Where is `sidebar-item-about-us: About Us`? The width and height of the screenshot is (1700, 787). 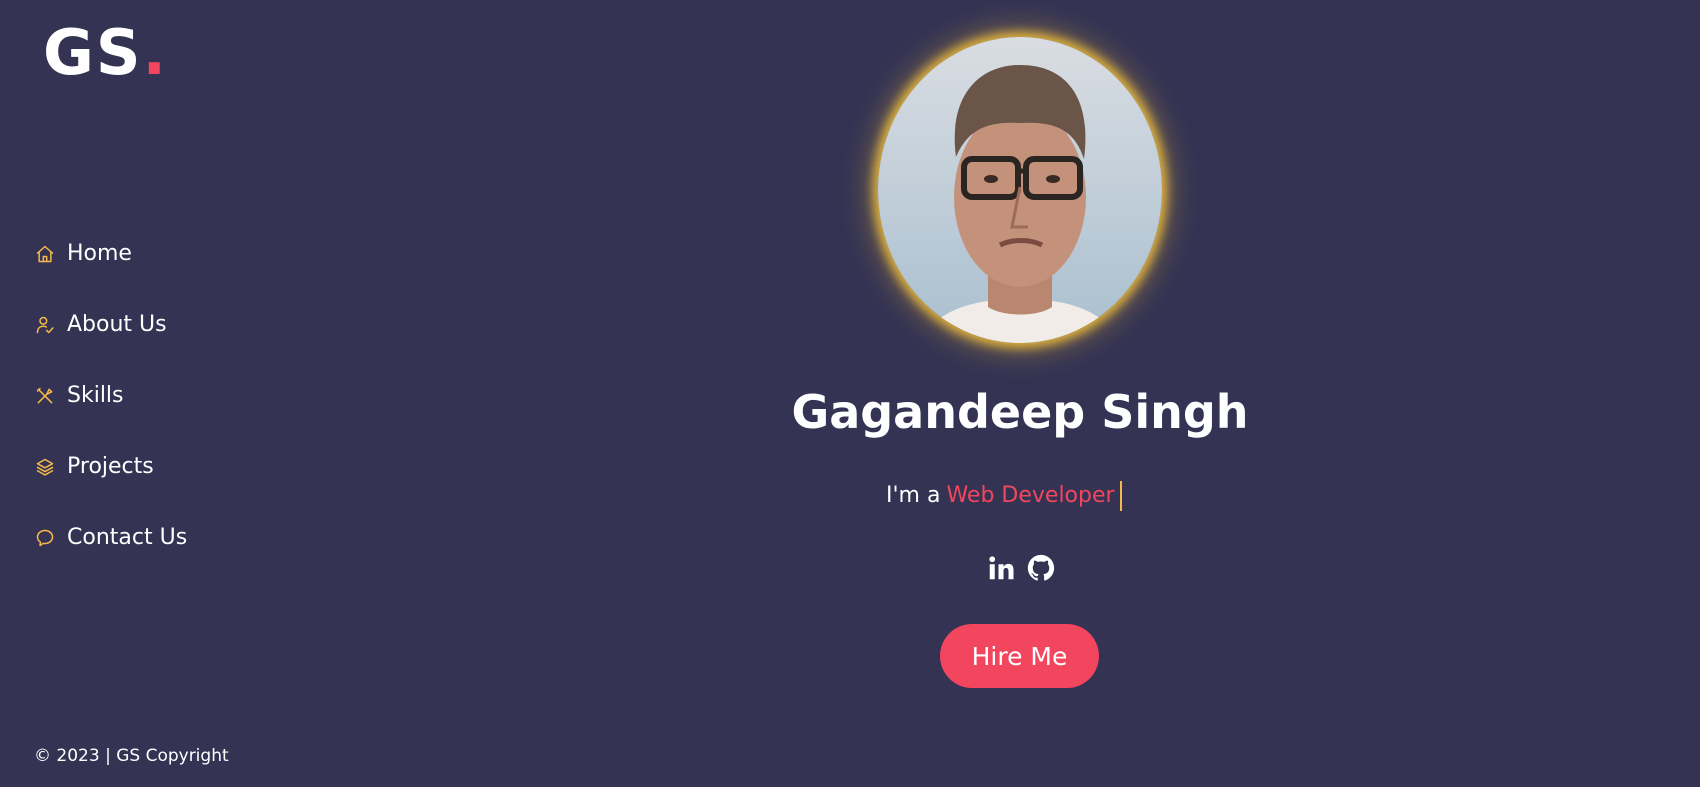 sidebar-item-about-us: About Us is located at coordinates (110, 324).